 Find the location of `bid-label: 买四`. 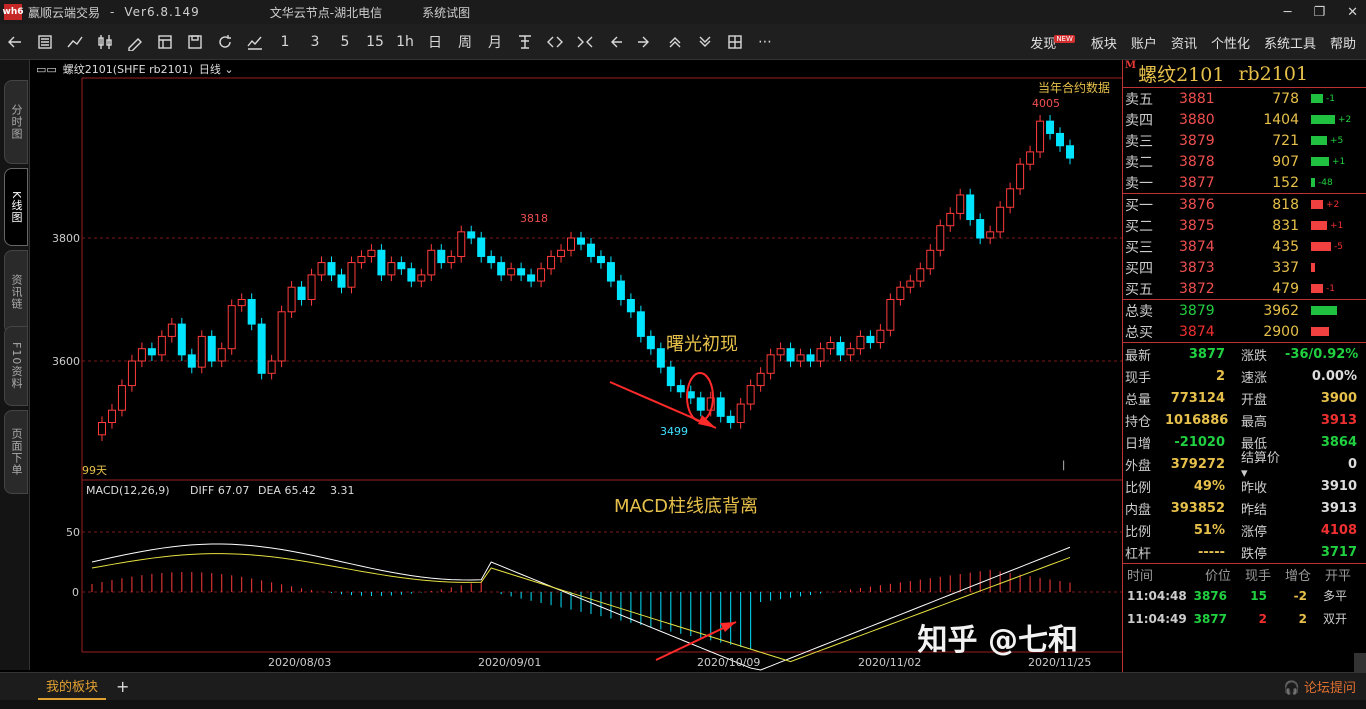

bid-label: 买四 is located at coordinates (1139, 268).